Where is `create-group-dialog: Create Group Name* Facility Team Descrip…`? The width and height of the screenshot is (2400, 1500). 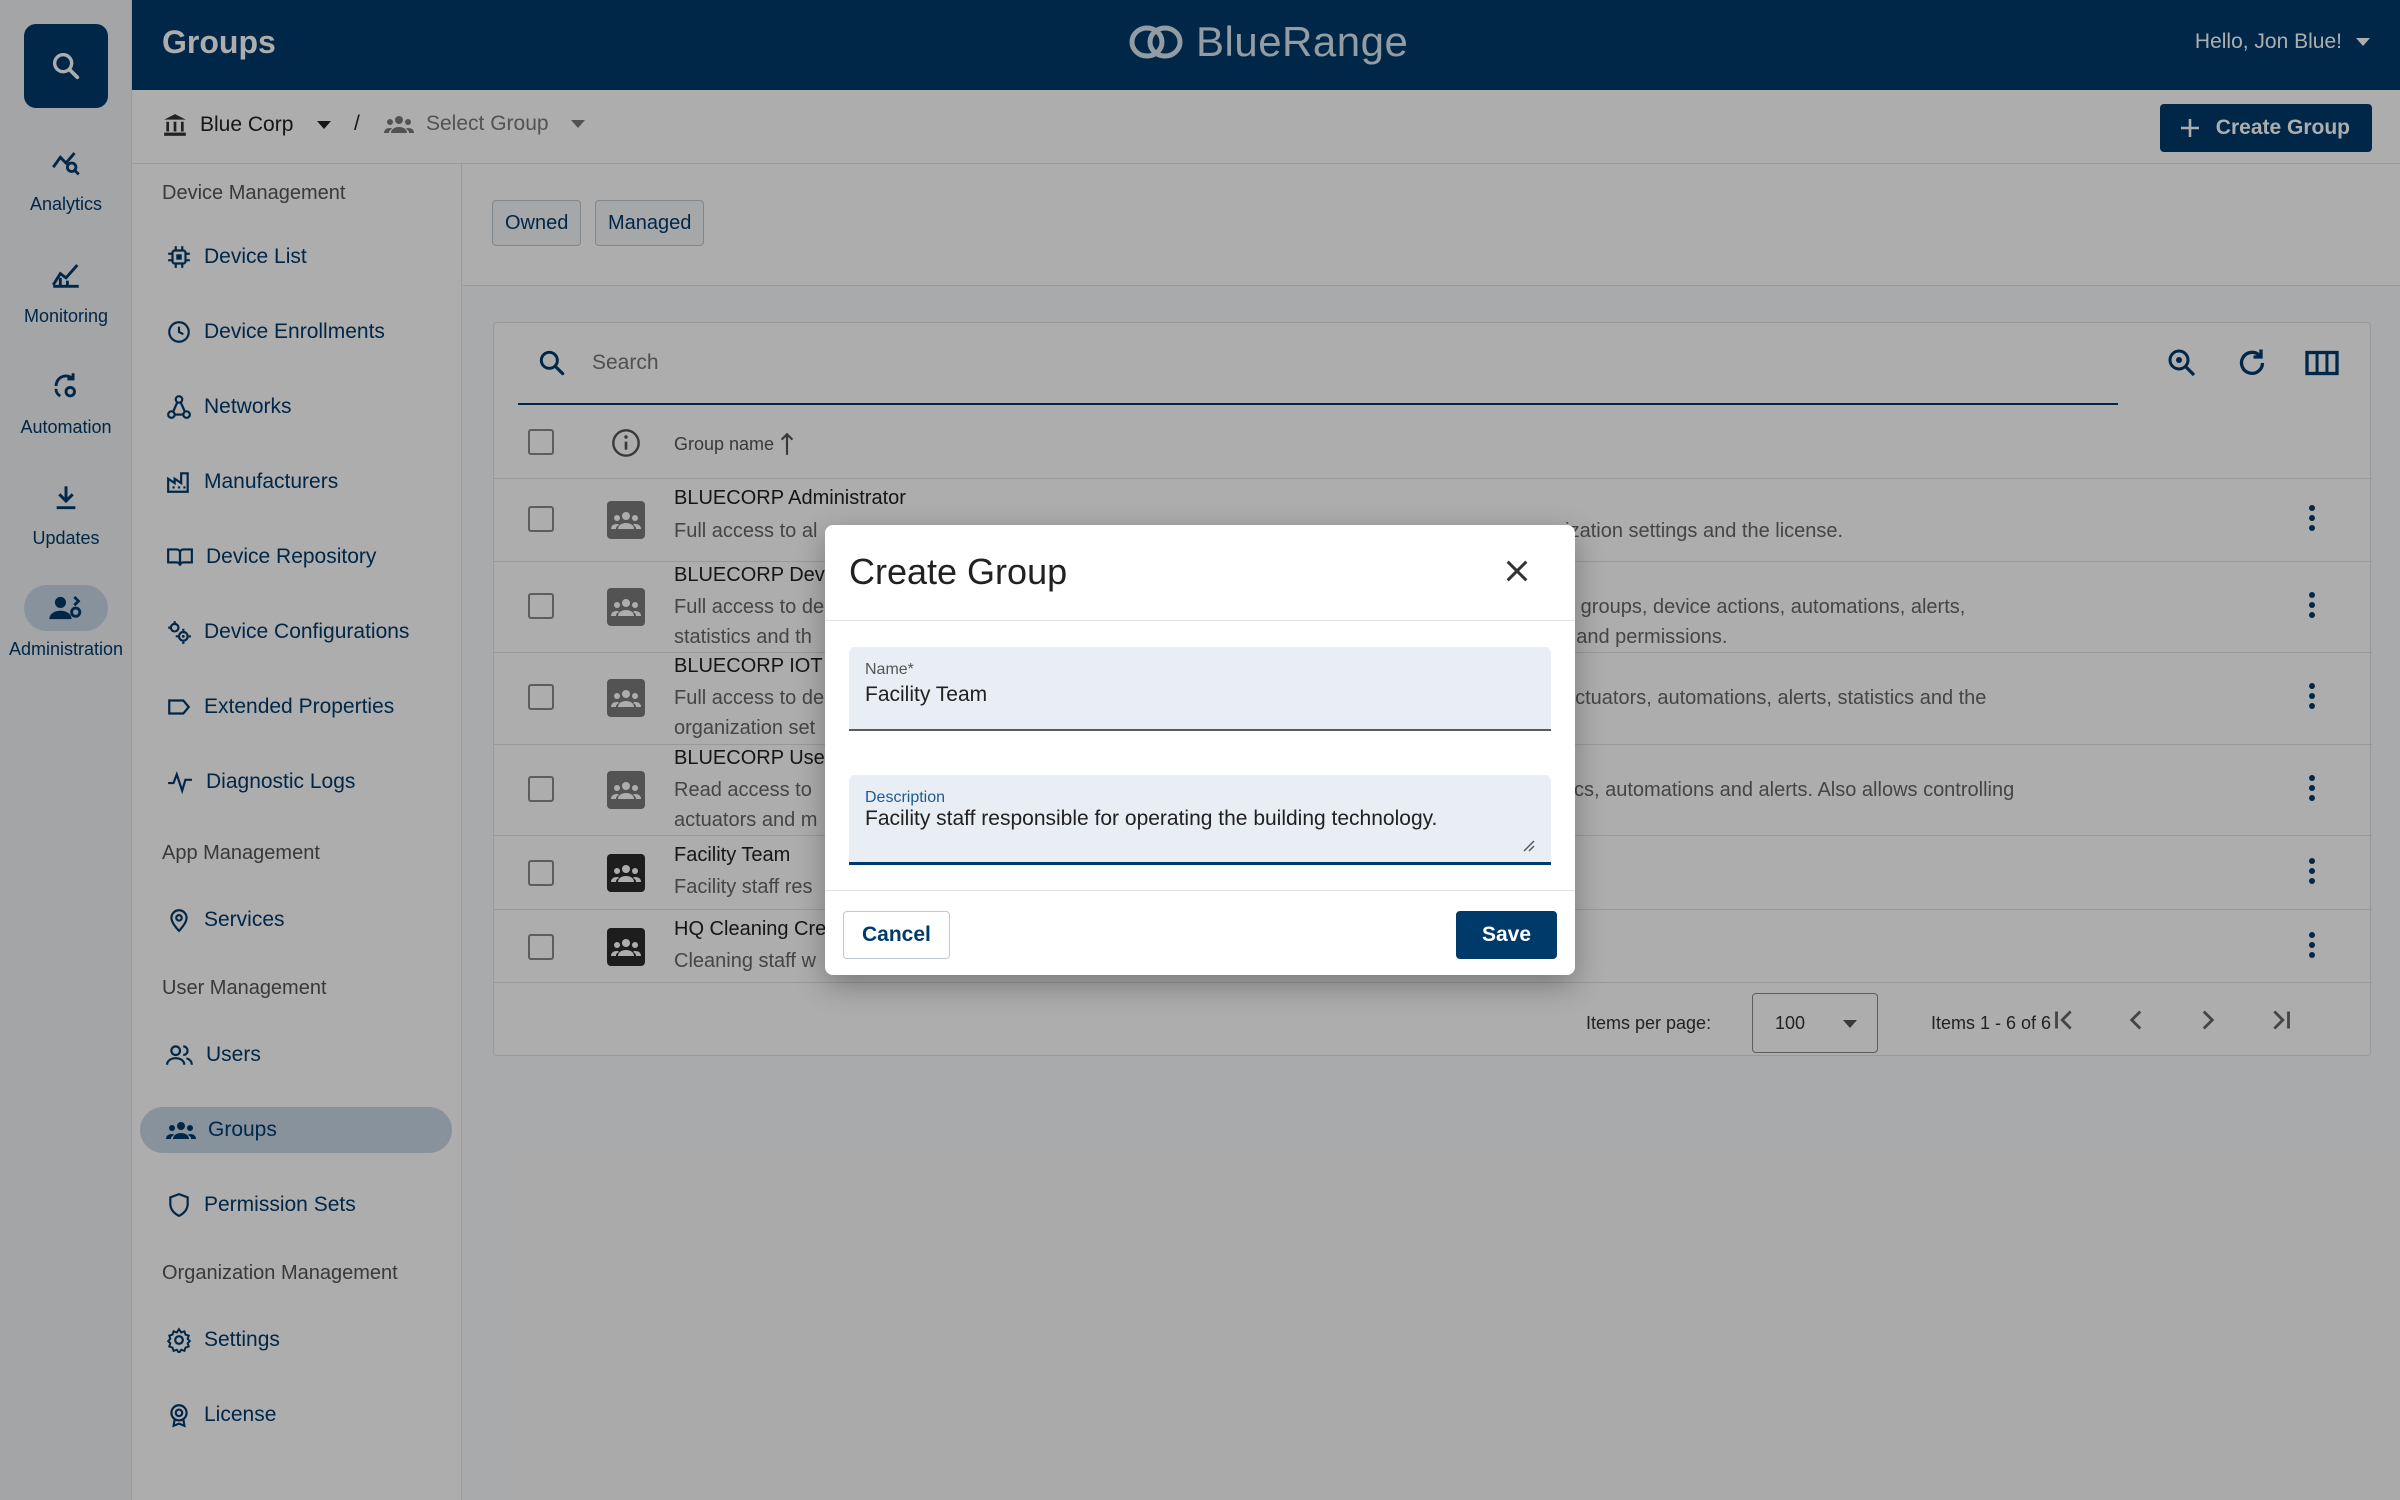 create-group-dialog: Create Group Name* Facility Team Descrip… is located at coordinates (1200, 750).